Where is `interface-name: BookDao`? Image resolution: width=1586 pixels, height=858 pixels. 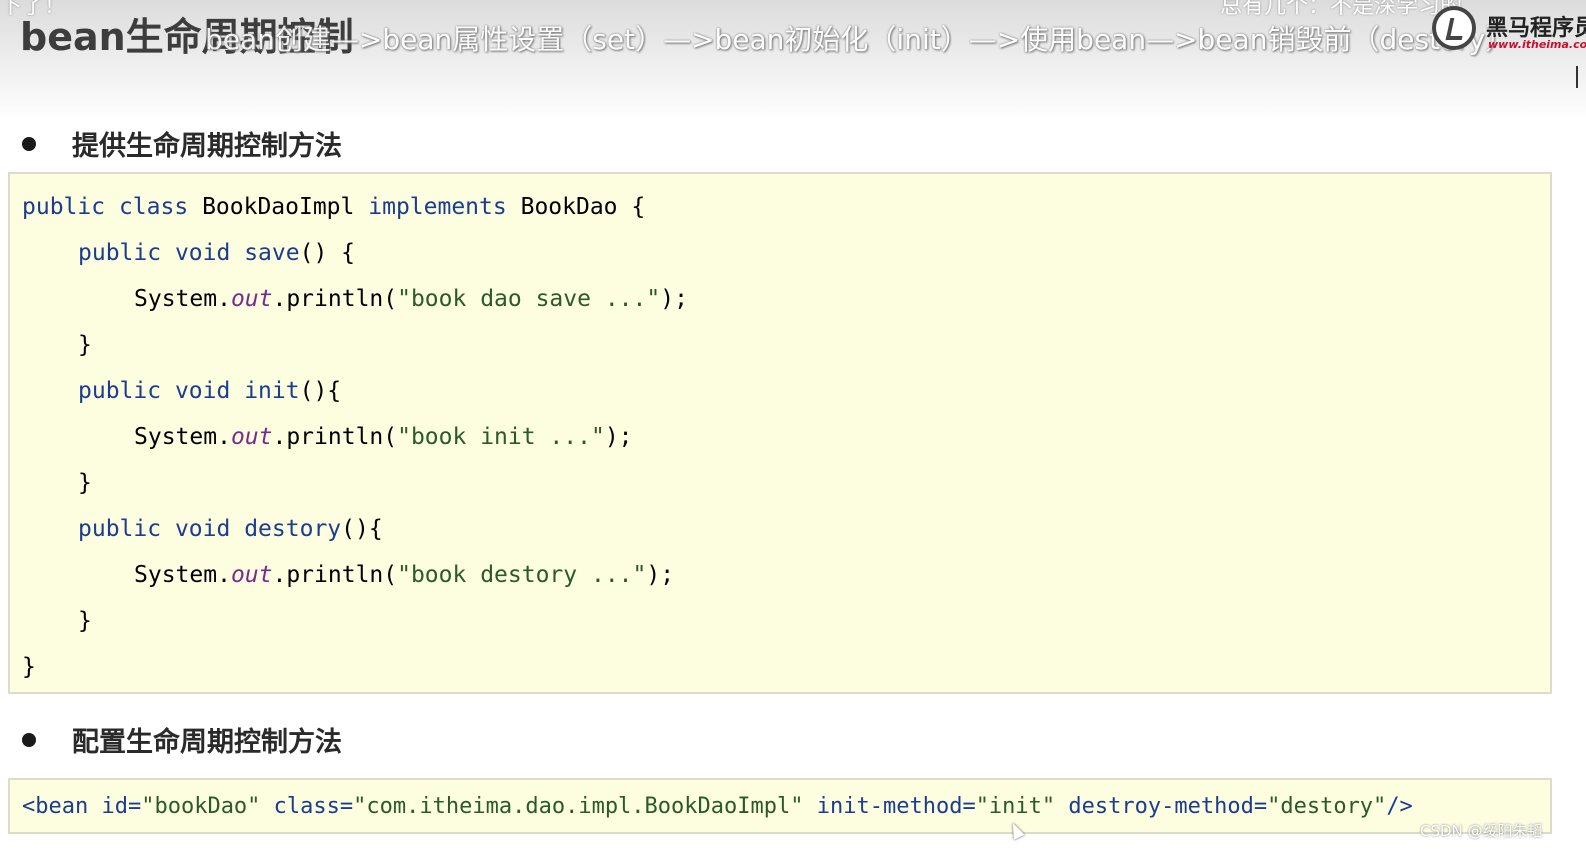
interface-name: BookDao is located at coordinates (569, 207).